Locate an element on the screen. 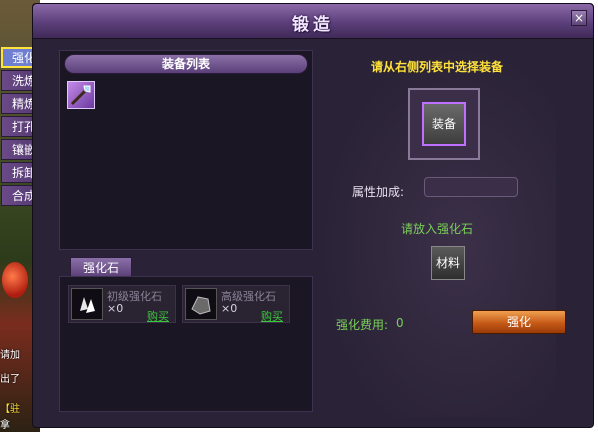  stone-item-basic: 初级强化石 ×0 购买 is located at coordinates (122, 304).